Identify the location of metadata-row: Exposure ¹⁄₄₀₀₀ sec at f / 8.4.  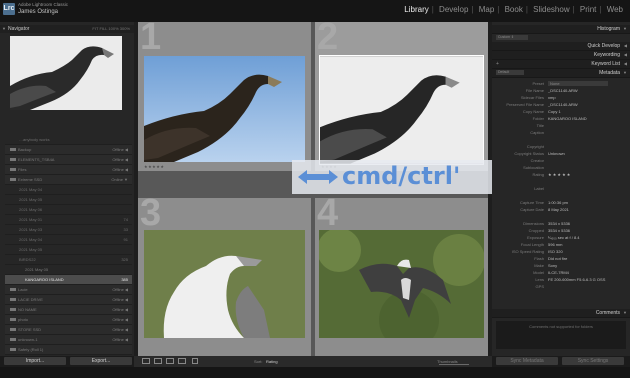
(561, 237).